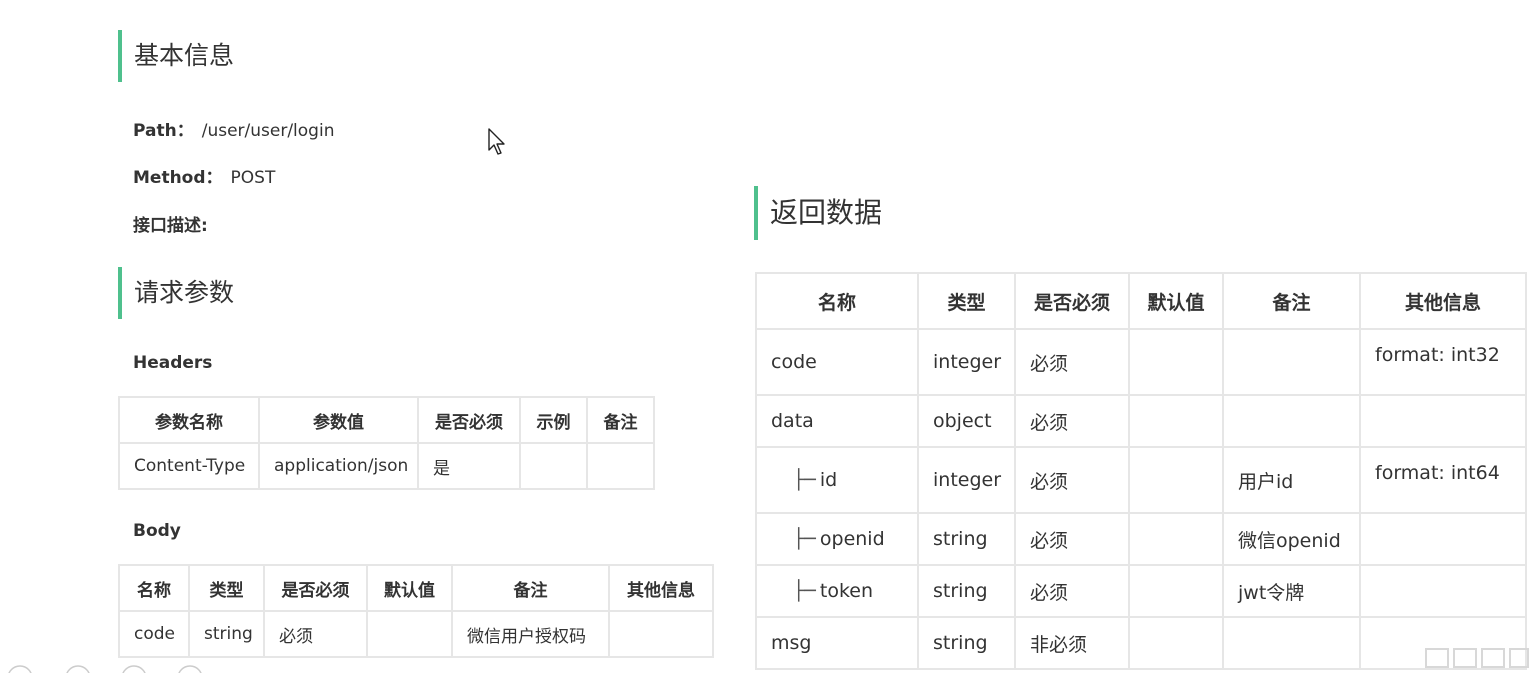  Describe the element at coordinates (253, 178) in the screenshot. I see `method-value: POST` at that location.